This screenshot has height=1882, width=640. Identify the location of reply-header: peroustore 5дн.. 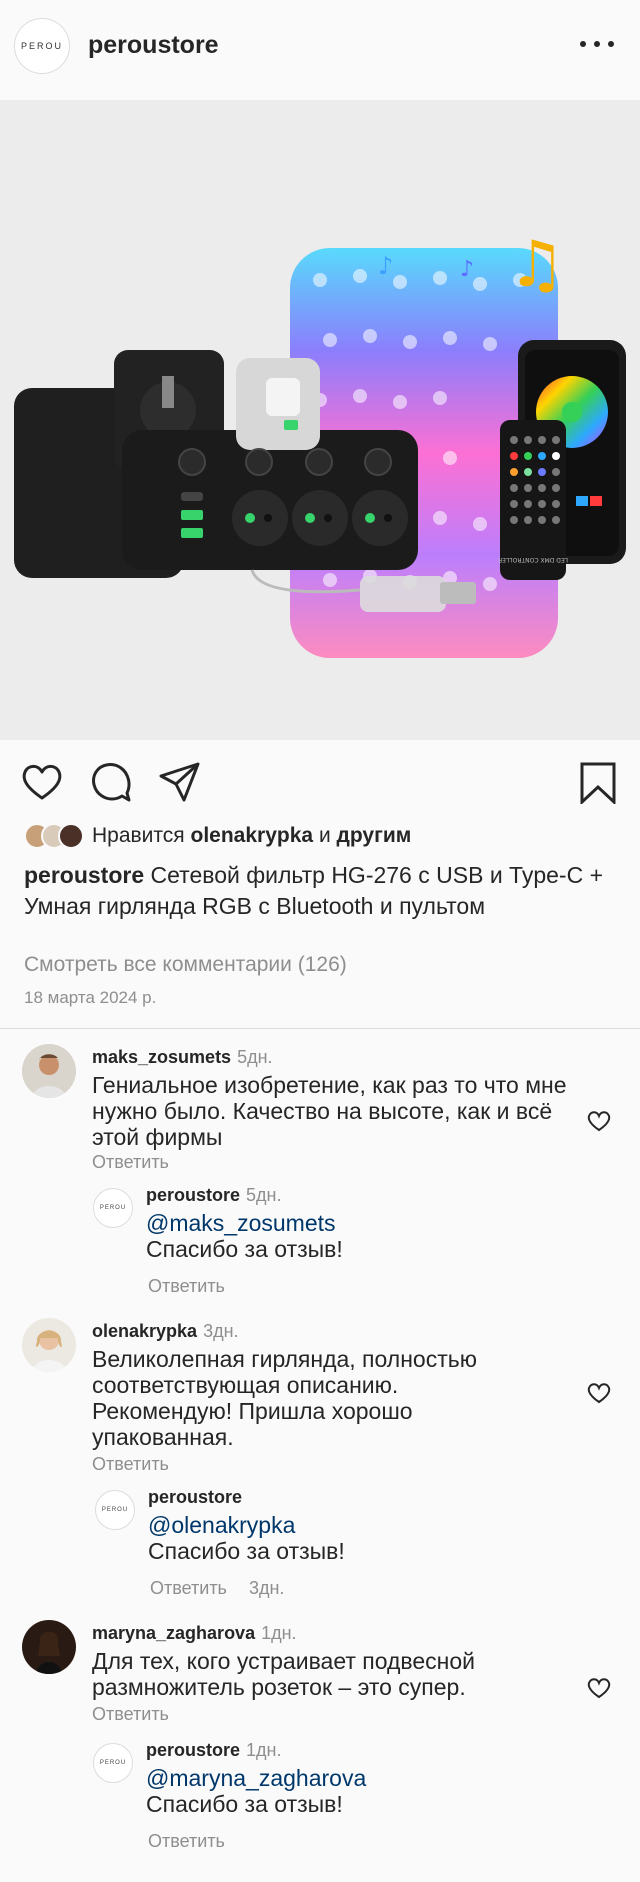
(214, 1195).